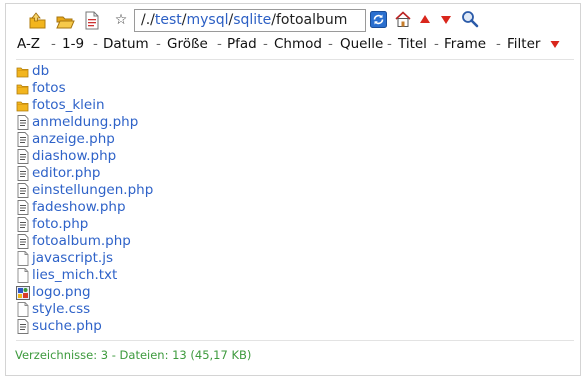 This screenshot has height=382, width=587. What do you see at coordinates (215, 173) in the screenshot?
I see `file-item: editor.php` at bounding box center [215, 173].